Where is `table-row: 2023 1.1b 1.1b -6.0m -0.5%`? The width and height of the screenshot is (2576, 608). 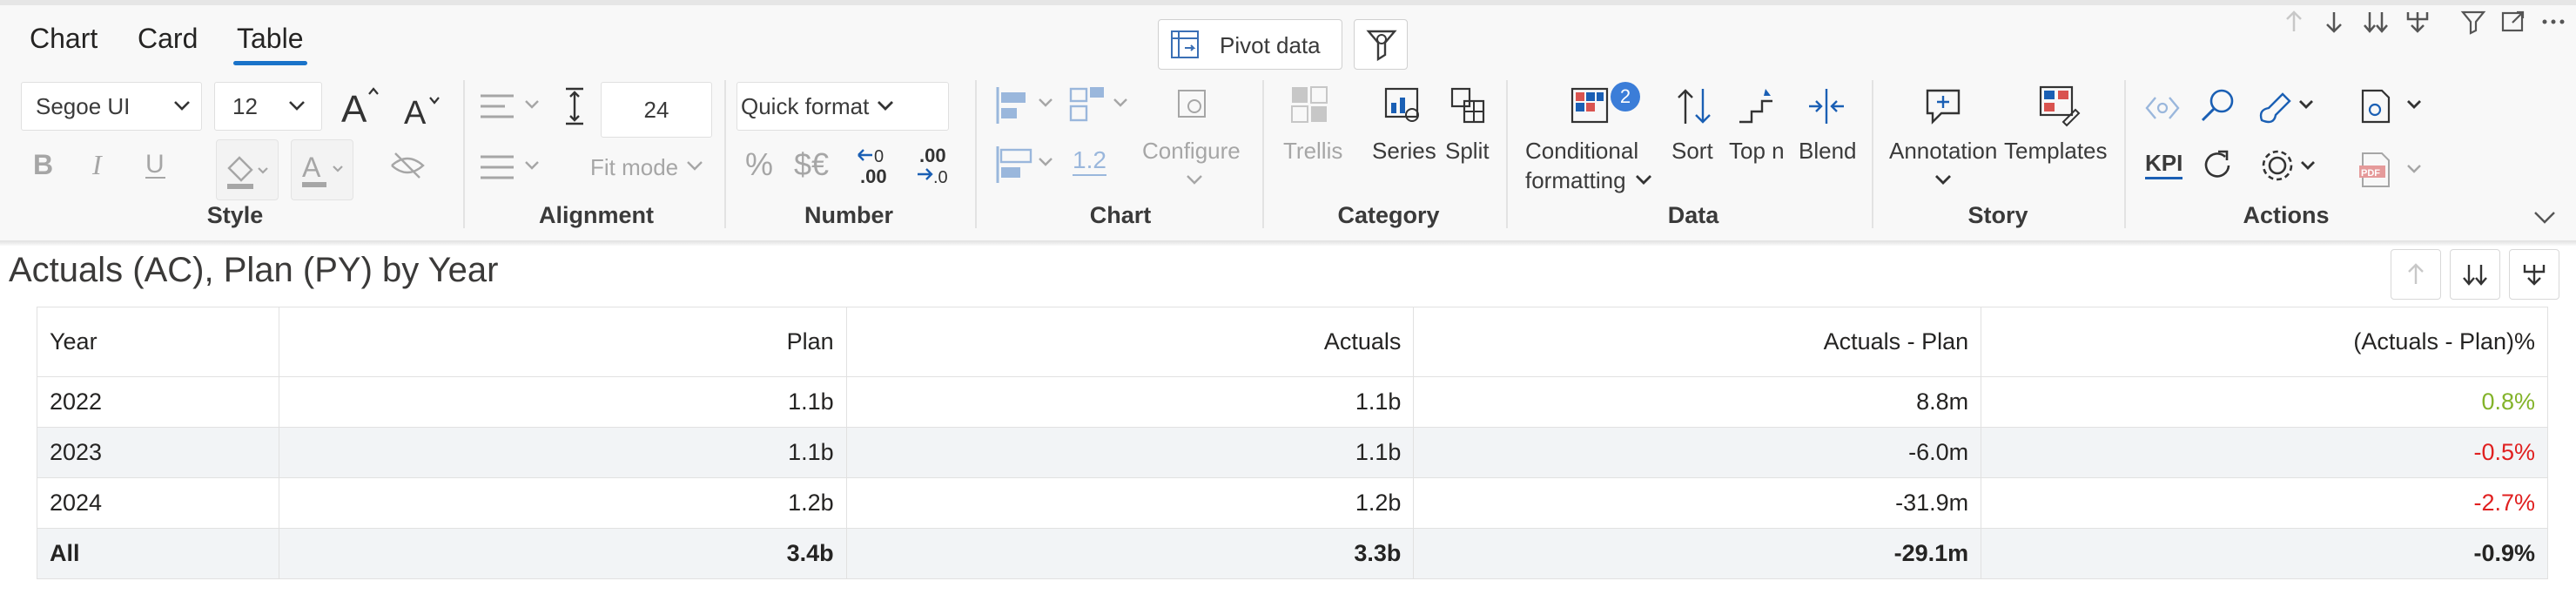
table-row: 2023 1.1b 1.1b -6.0m -0.5% is located at coordinates (1292, 453).